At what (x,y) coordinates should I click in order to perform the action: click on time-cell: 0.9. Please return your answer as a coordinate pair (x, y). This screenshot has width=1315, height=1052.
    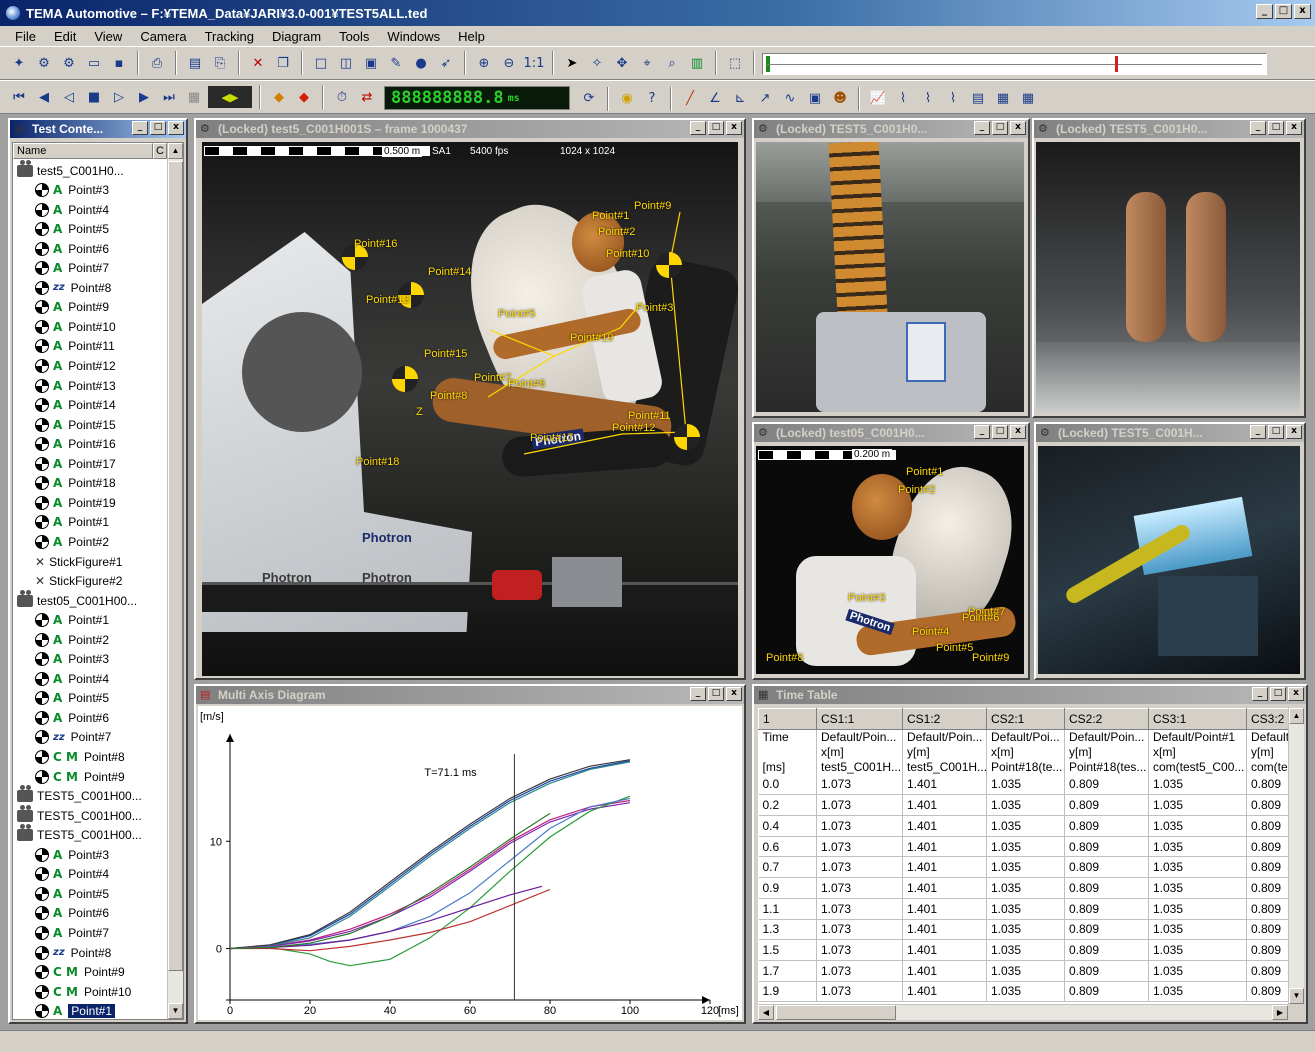
    Looking at the image, I should click on (787, 888).